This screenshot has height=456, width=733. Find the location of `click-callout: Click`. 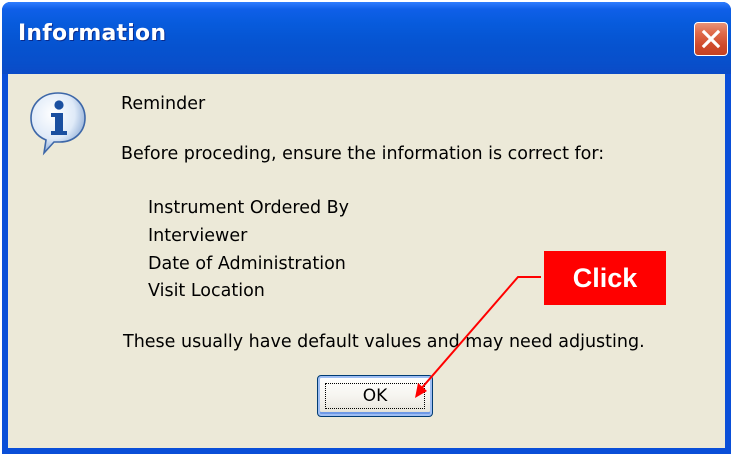

click-callout: Click is located at coordinates (605, 278).